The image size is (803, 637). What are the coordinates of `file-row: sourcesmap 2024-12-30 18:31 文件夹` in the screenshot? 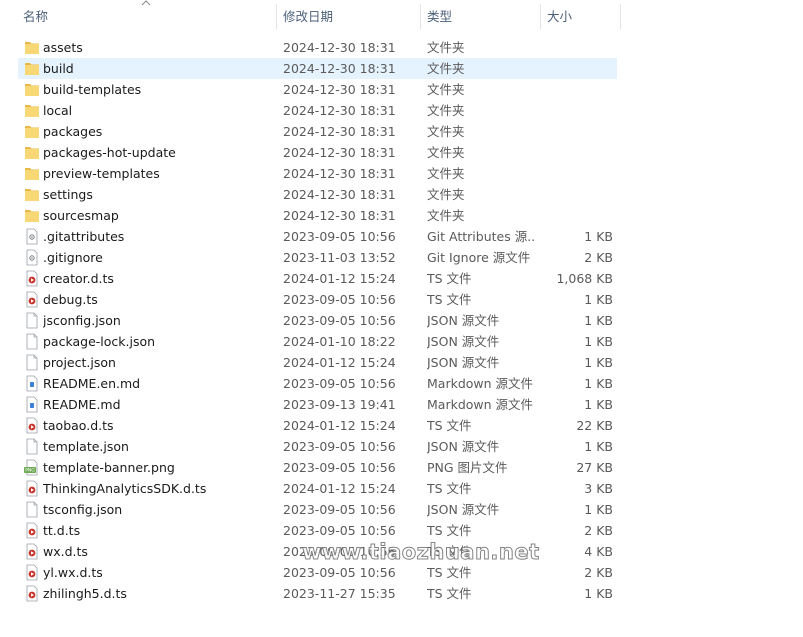 It's located at (317, 215).